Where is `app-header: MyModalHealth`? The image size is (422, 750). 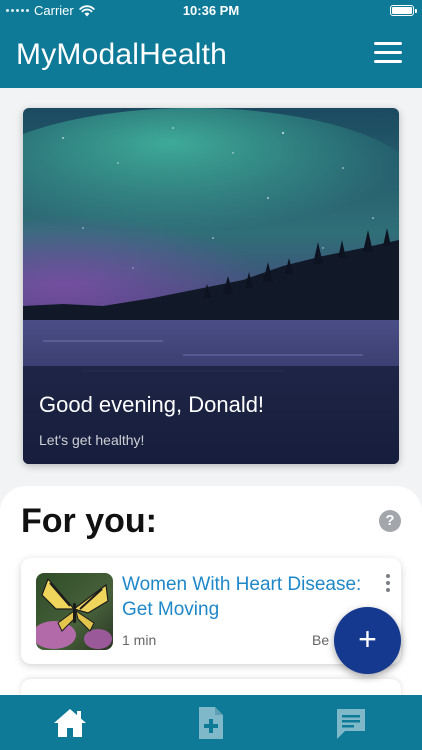 app-header: MyModalHealth is located at coordinates (211, 55).